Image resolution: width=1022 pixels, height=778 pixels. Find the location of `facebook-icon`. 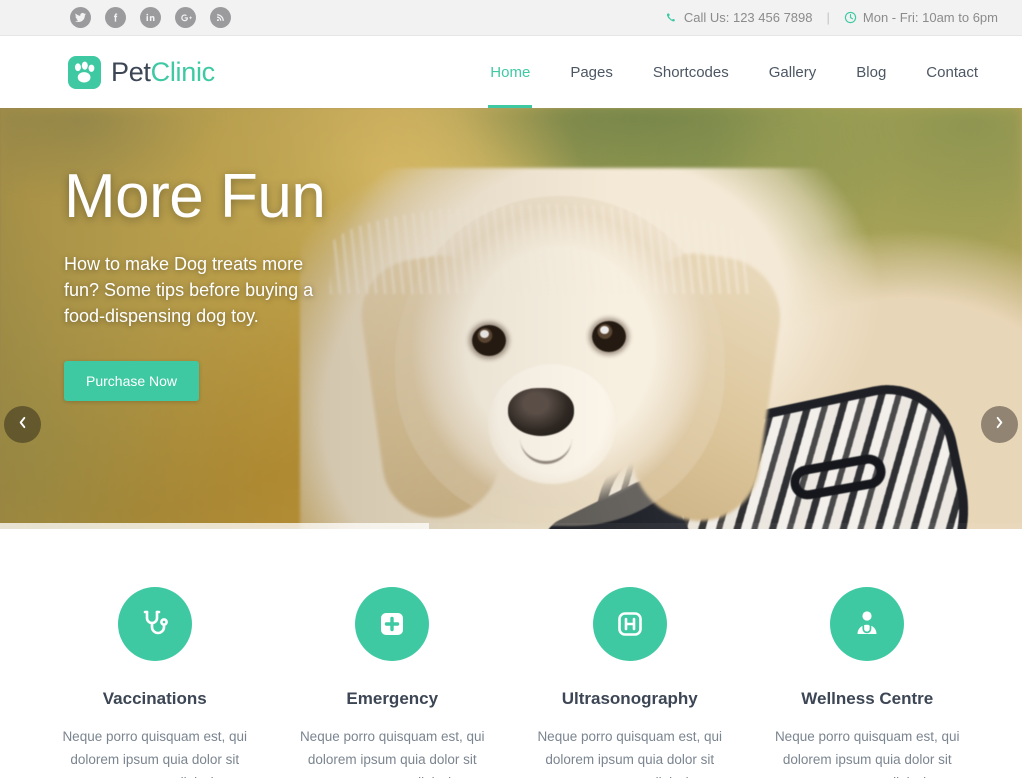

facebook-icon is located at coordinates (115, 17).